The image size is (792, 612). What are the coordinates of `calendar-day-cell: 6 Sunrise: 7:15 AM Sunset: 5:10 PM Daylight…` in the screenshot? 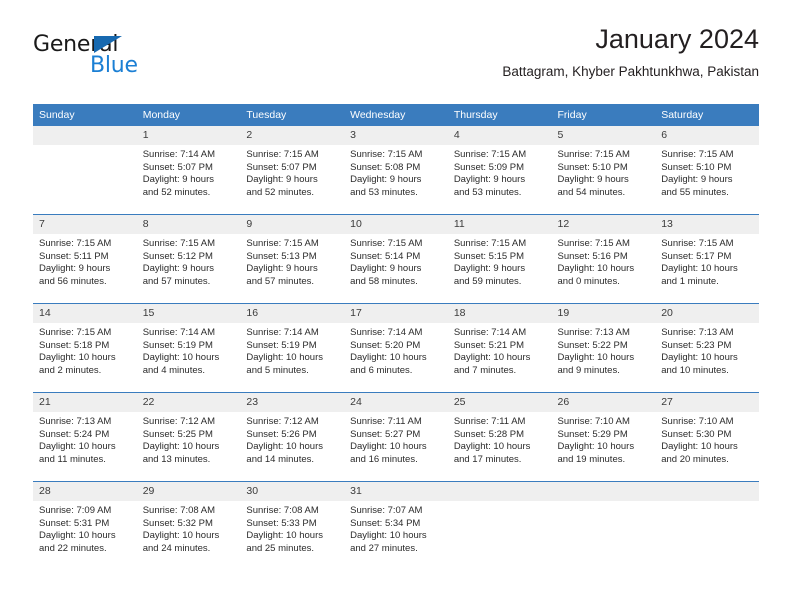 It's located at (707, 170).